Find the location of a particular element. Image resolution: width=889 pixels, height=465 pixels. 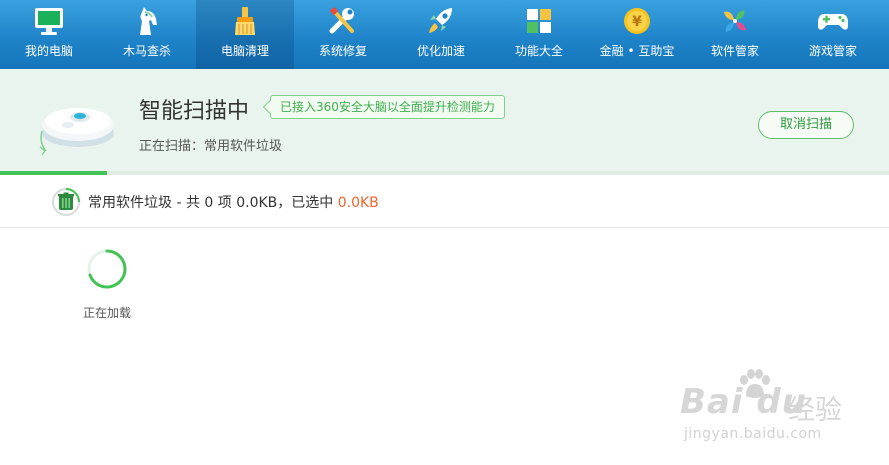

nav-item-system-repair: 系统修复 is located at coordinates (343, 34).